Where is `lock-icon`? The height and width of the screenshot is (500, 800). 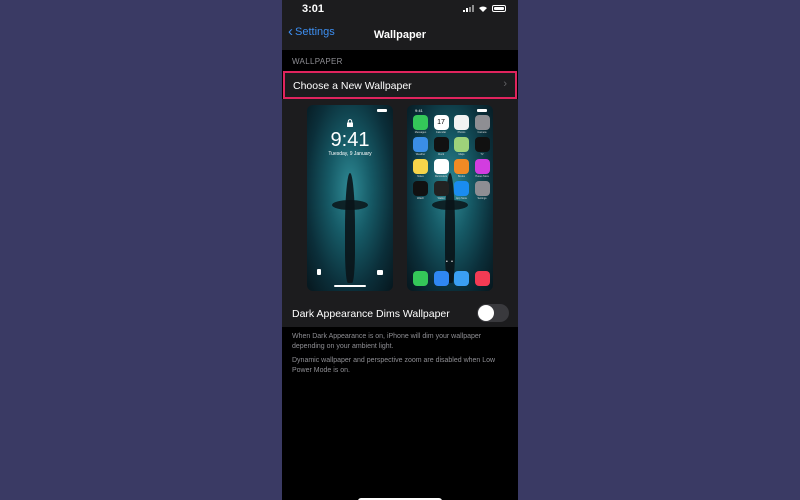
lock-icon is located at coordinates (350, 123).